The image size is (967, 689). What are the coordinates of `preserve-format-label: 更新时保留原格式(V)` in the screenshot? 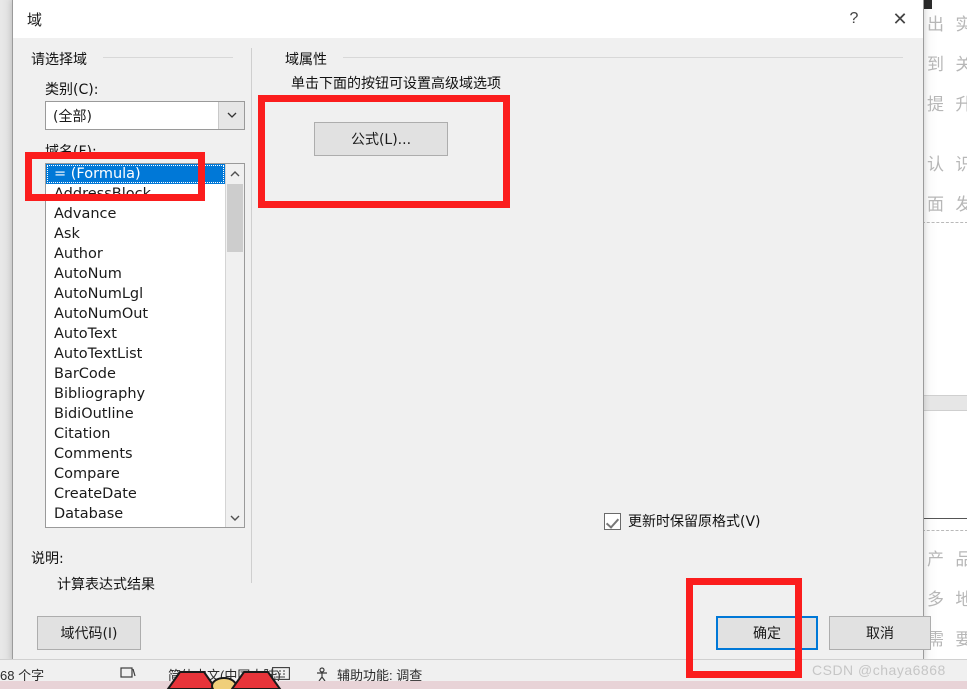 It's located at (694, 522).